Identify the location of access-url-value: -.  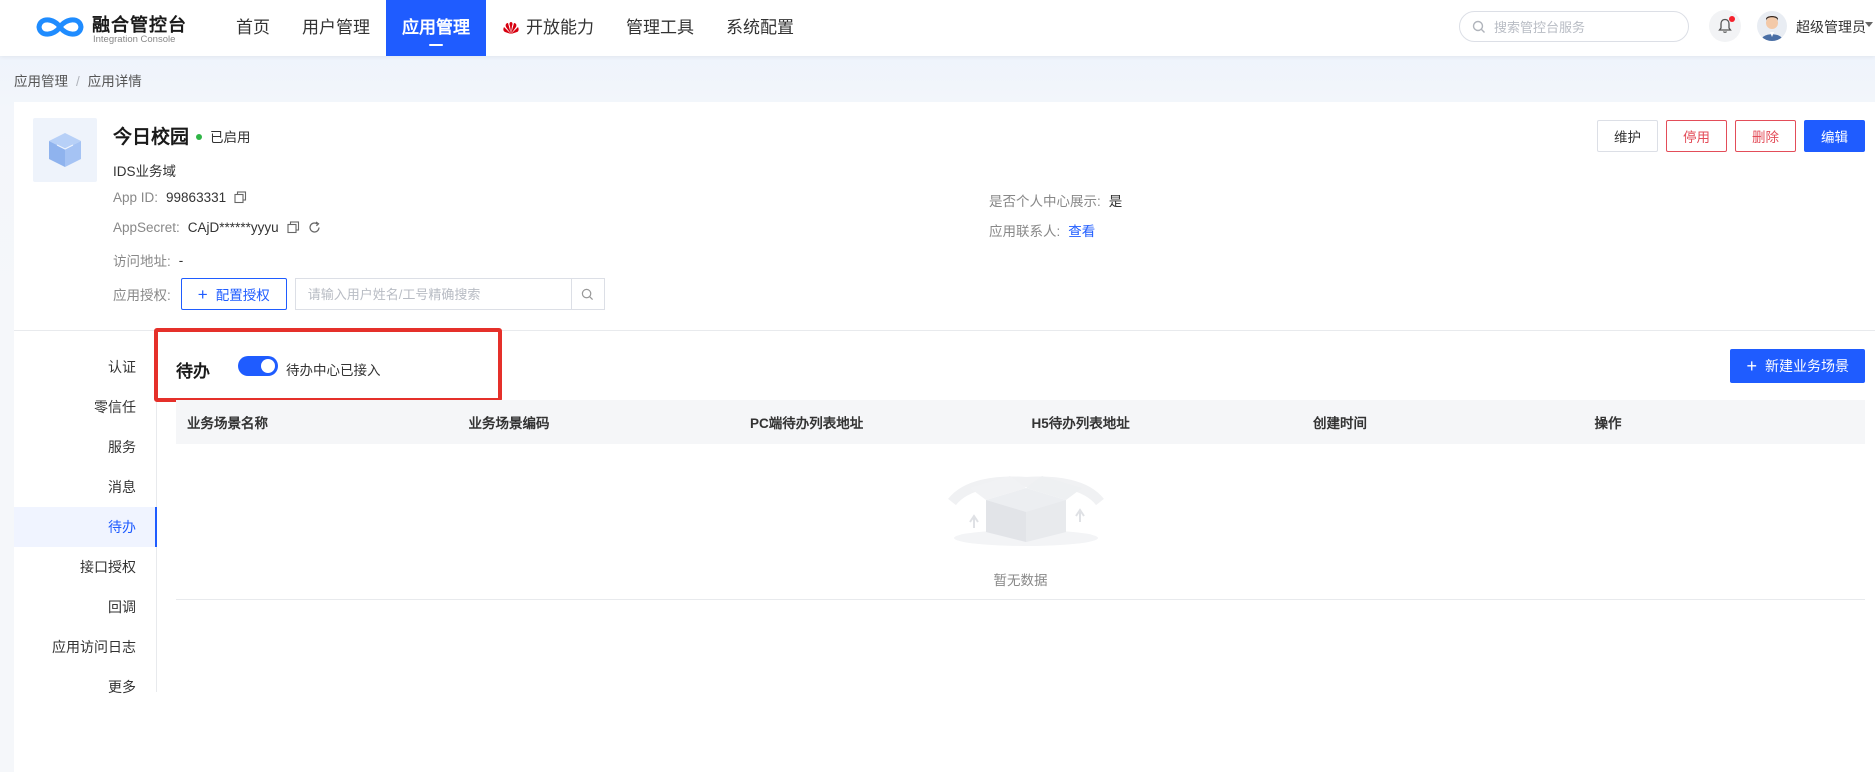
(181, 260).